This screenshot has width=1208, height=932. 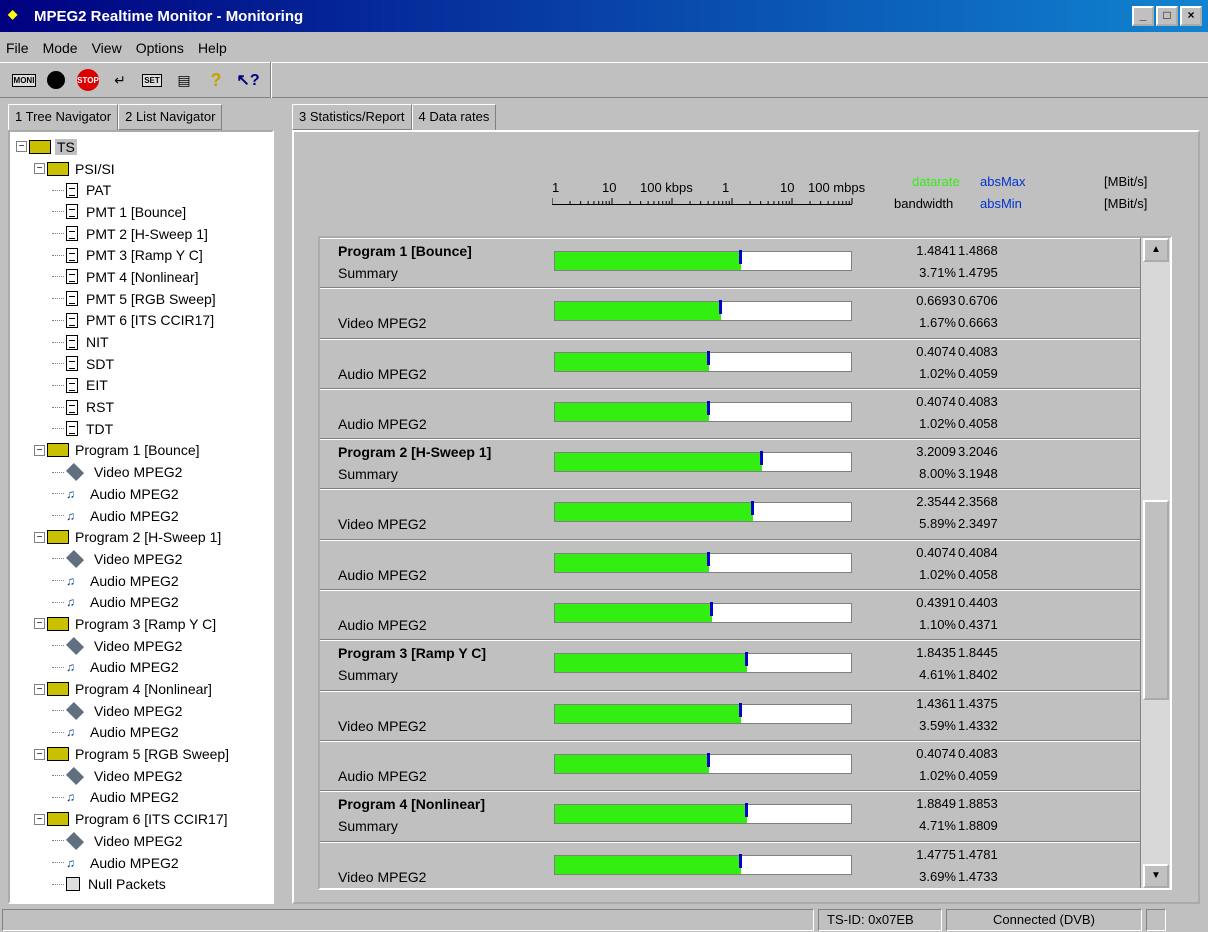 What do you see at coordinates (731, 715) in the screenshot?
I see `rate-row: Video MPEG2 1.4361 3.59% 1.4375 1.4332` at bounding box center [731, 715].